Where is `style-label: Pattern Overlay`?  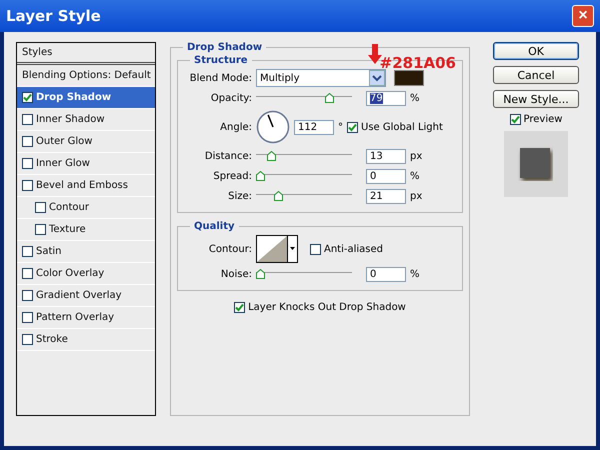 style-label: Pattern Overlay is located at coordinates (75, 317).